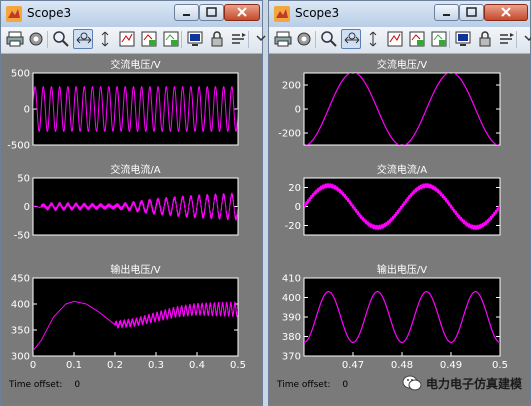 This screenshot has width=531, height=406. What do you see at coordinates (20, 74) in the screenshot?
I see `y-tick-label: 500` at bounding box center [20, 74].